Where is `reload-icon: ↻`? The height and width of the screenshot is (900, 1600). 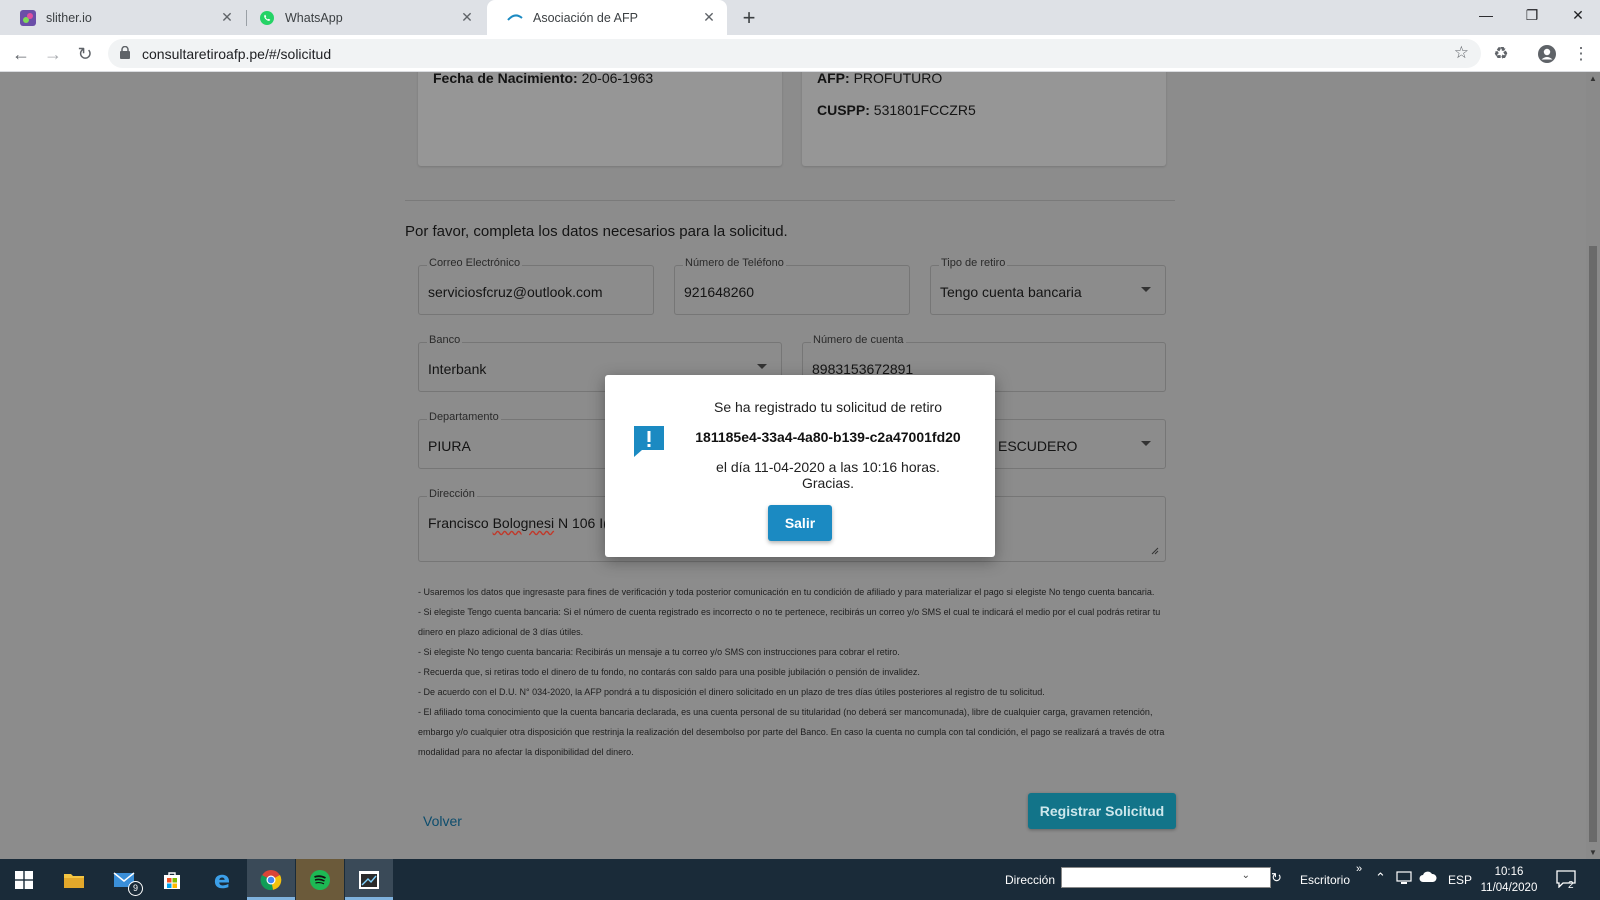 reload-icon: ↻ is located at coordinates (85, 54).